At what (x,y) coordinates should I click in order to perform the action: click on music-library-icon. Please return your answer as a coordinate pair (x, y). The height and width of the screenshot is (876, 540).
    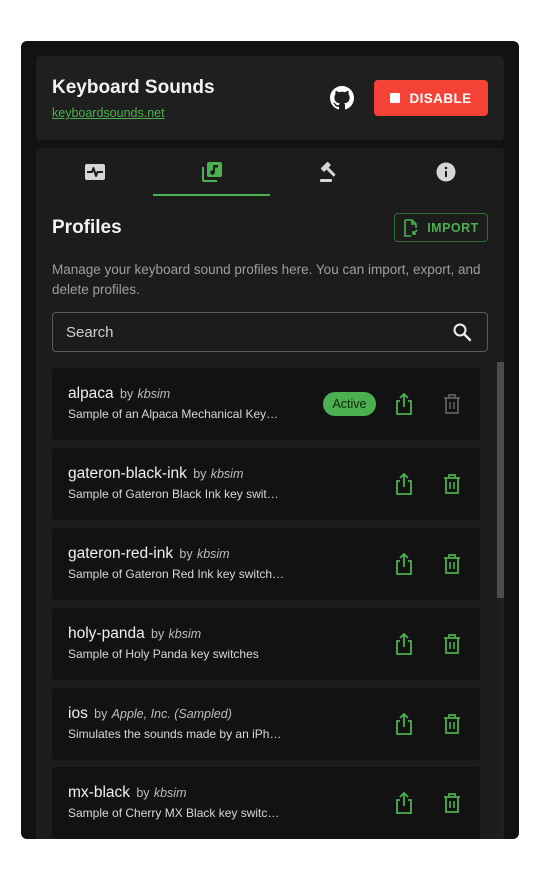
    Looking at the image, I should click on (211, 172).